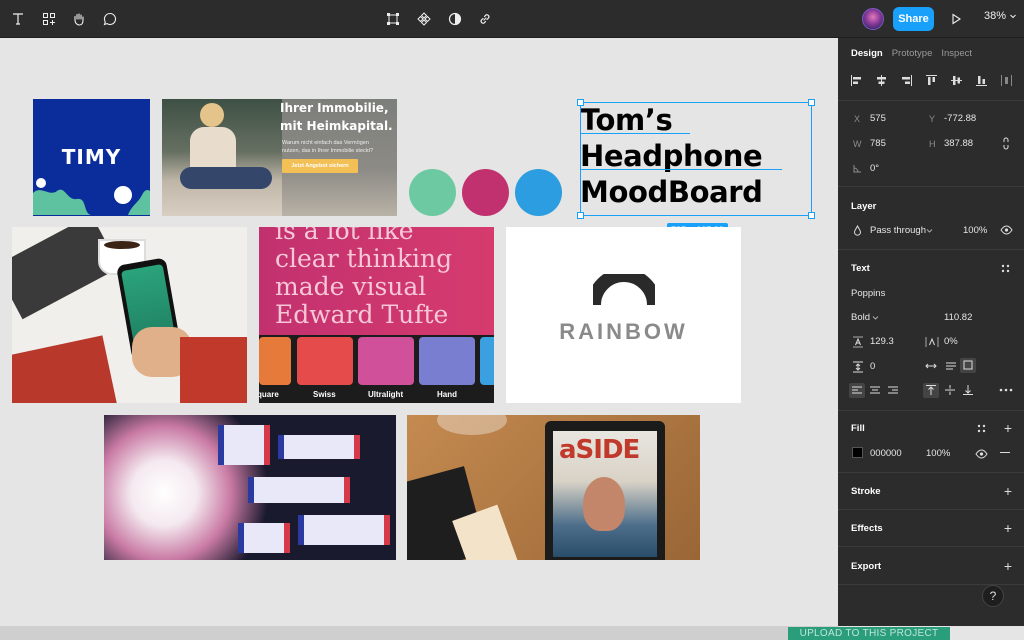 The height and width of the screenshot is (640, 1024). What do you see at coordinates (623, 315) in the screenshot?
I see `rainbow-logo-card: RAINBOW` at bounding box center [623, 315].